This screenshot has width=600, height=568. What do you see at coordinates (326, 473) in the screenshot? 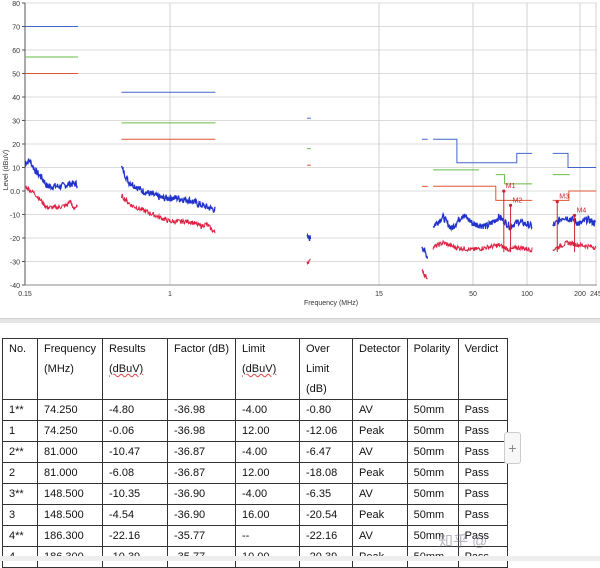
I see `table-cell: -18.08` at bounding box center [326, 473].